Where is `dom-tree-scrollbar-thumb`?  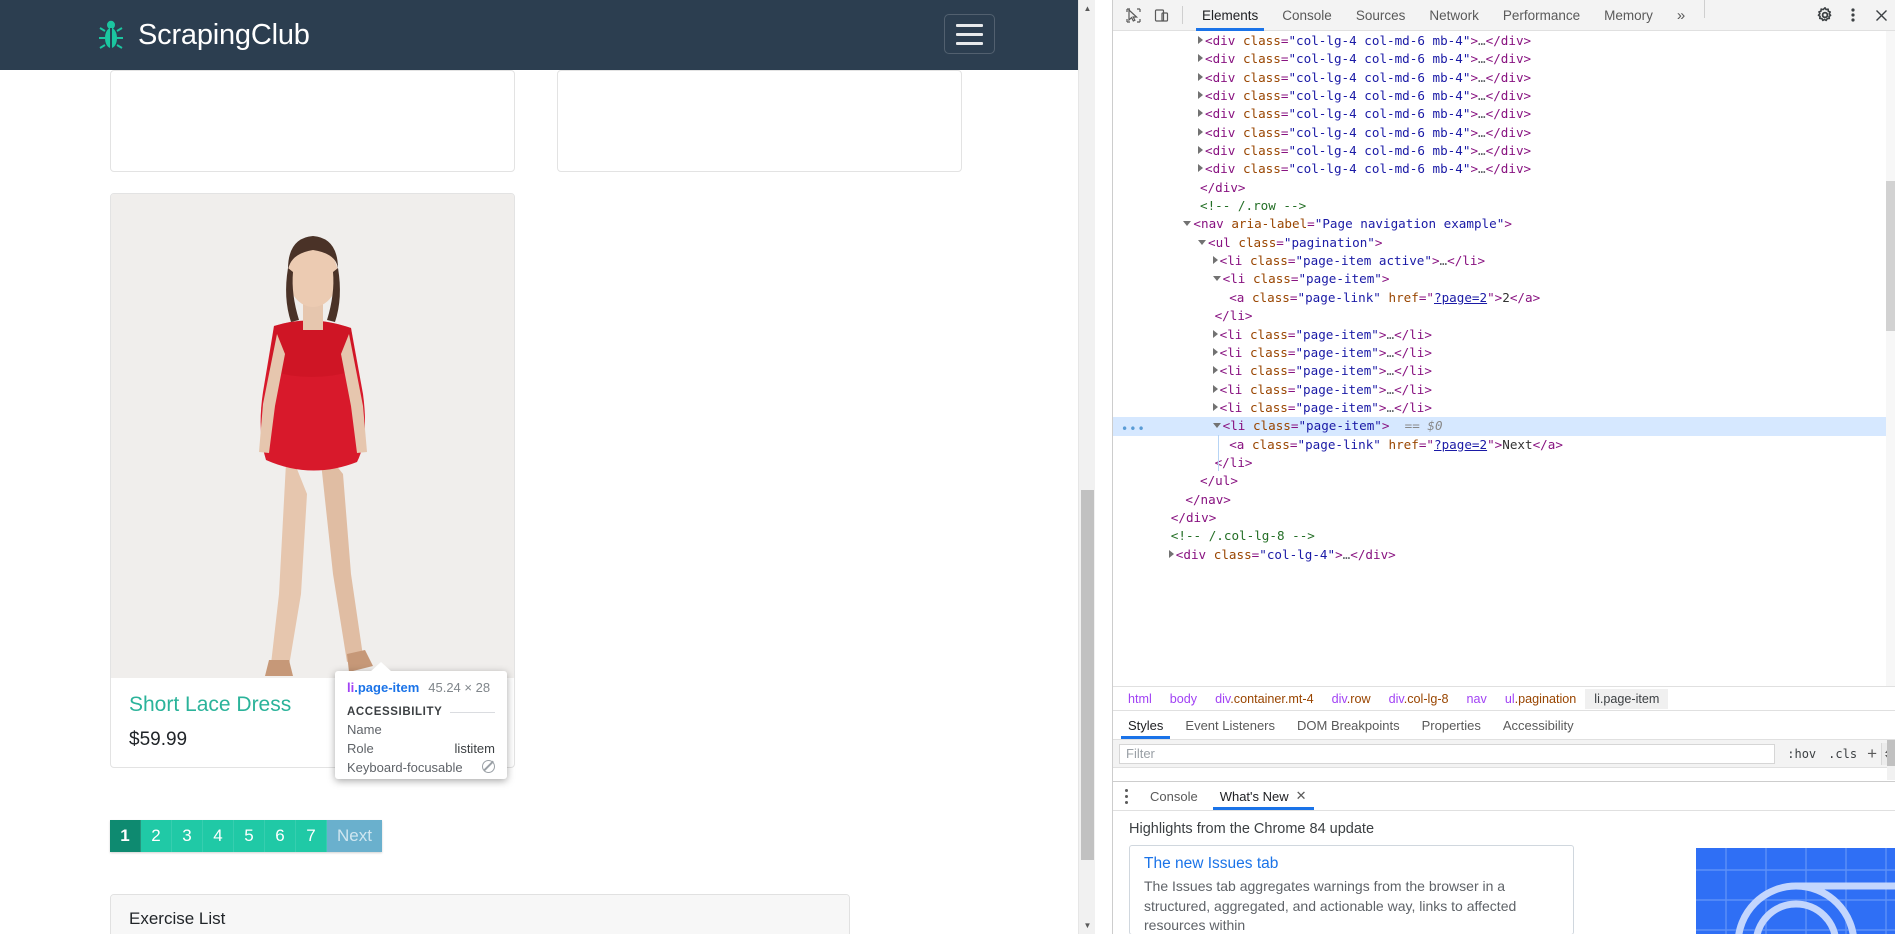 dom-tree-scrollbar-thumb is located at coordinates (1890, 256).